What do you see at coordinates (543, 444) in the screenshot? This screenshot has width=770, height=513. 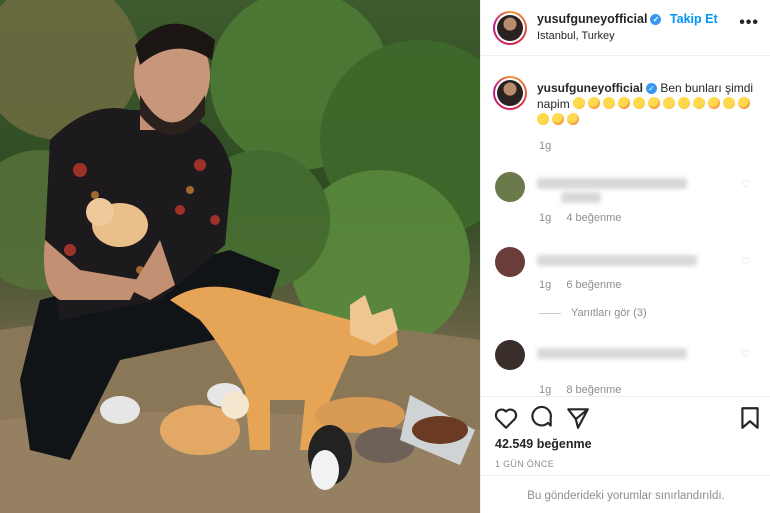 I see `likes-count: 42.549 beğenme` at bounding box center [543, 444].